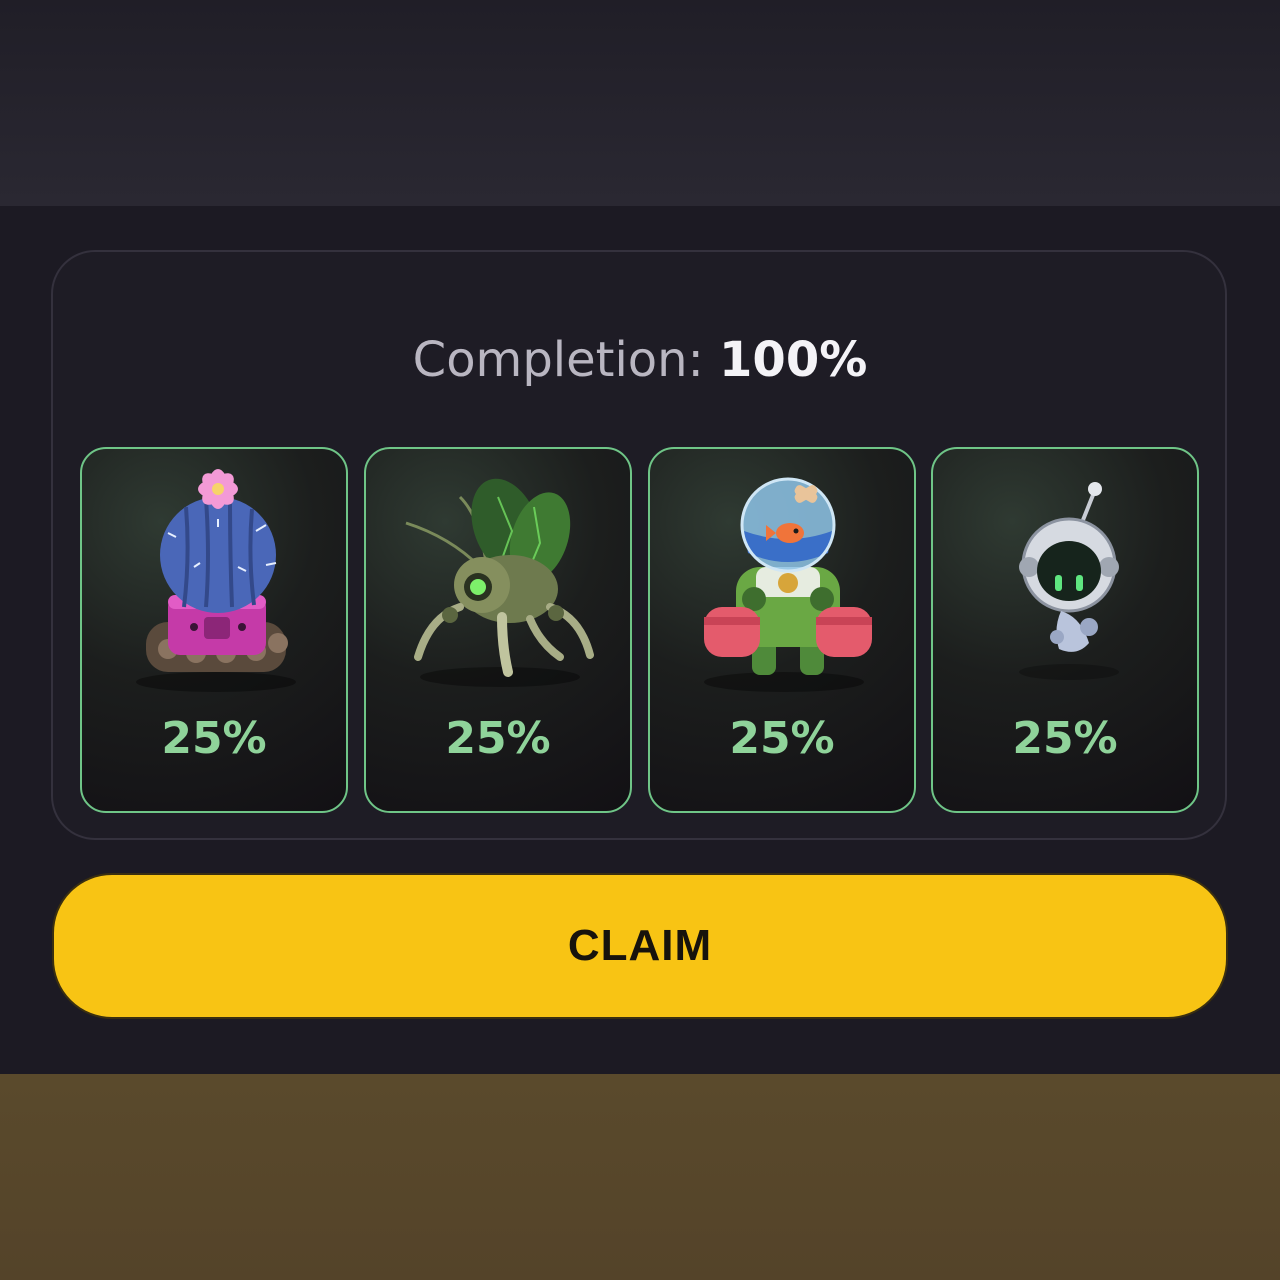  What do you see at coordinates (558, 360) in the screenshot?
I see `completion-label: Completion:` at bounding box center [558, 360].